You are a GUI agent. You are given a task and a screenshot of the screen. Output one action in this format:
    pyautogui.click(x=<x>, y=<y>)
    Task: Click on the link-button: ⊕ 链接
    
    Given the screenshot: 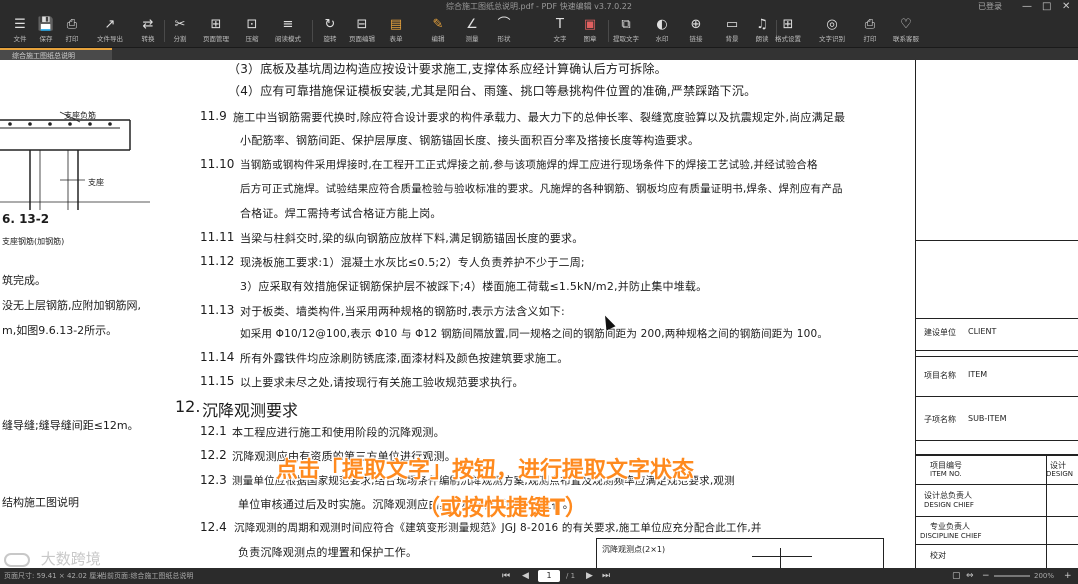 What is the action you would take?
    pyautogui.click(x=696, y=31)
    